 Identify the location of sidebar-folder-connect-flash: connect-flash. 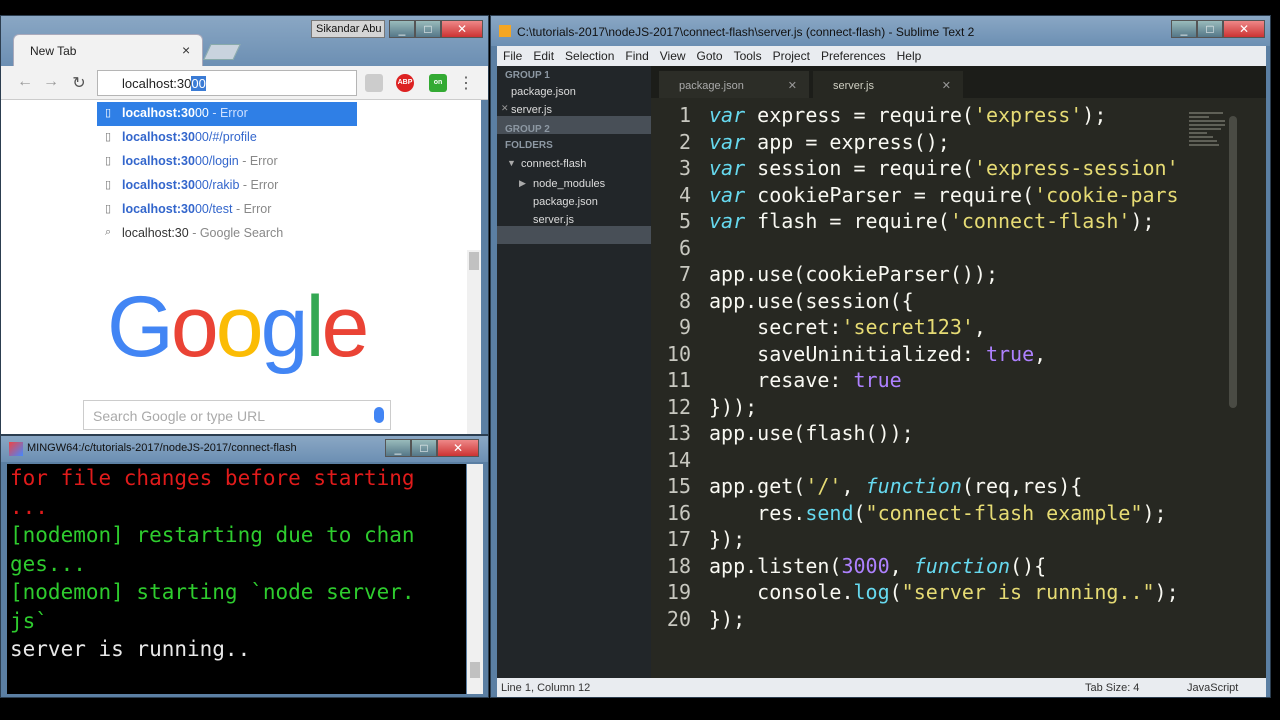
(553, 164).